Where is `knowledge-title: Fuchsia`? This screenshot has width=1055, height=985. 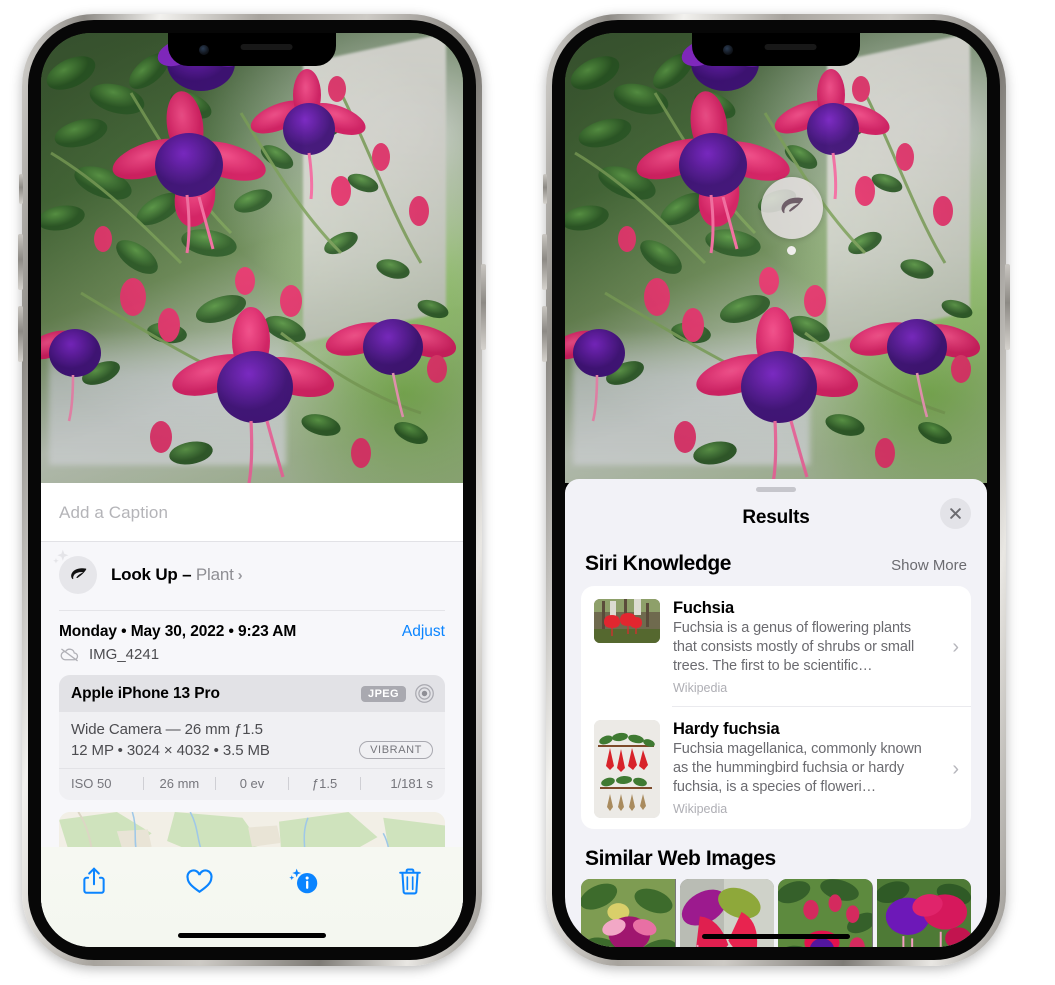 knowledge-title: Fuchsia is located at coordinates (703, 608).